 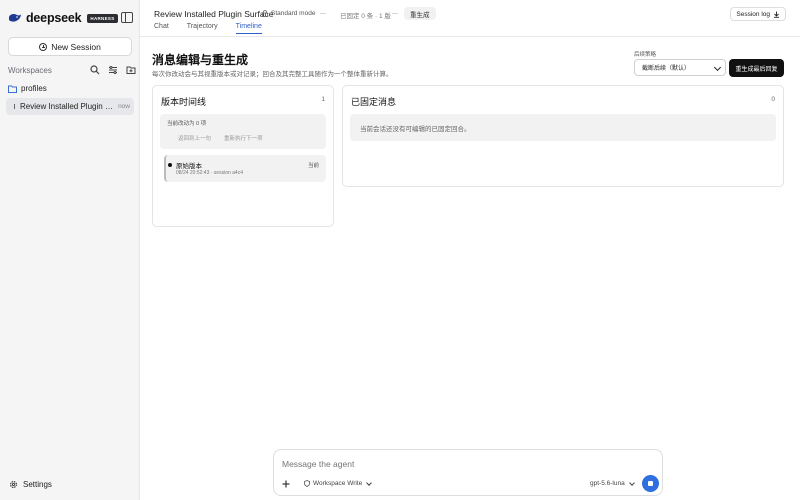 What do you see at coordinates (563, 127) in the screenshot?
I see `pinned-empty-state: 当前会话还没有可编辑的已固定回合。` at bounding box center [563, 127].